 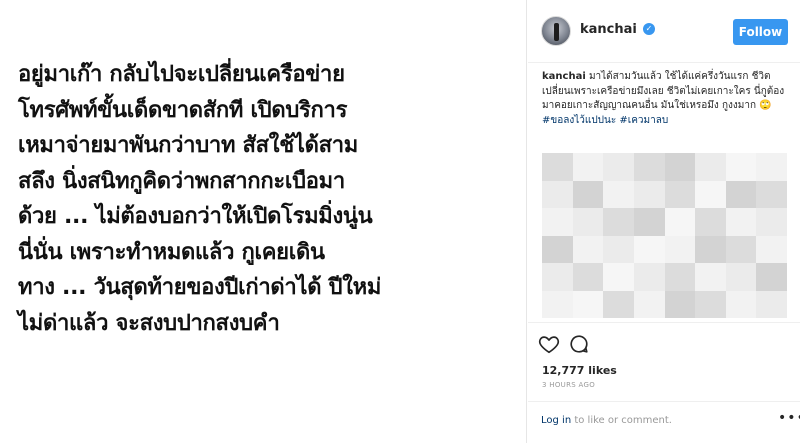 I want to click on login-link: Log in, so click(x=556, y=420).